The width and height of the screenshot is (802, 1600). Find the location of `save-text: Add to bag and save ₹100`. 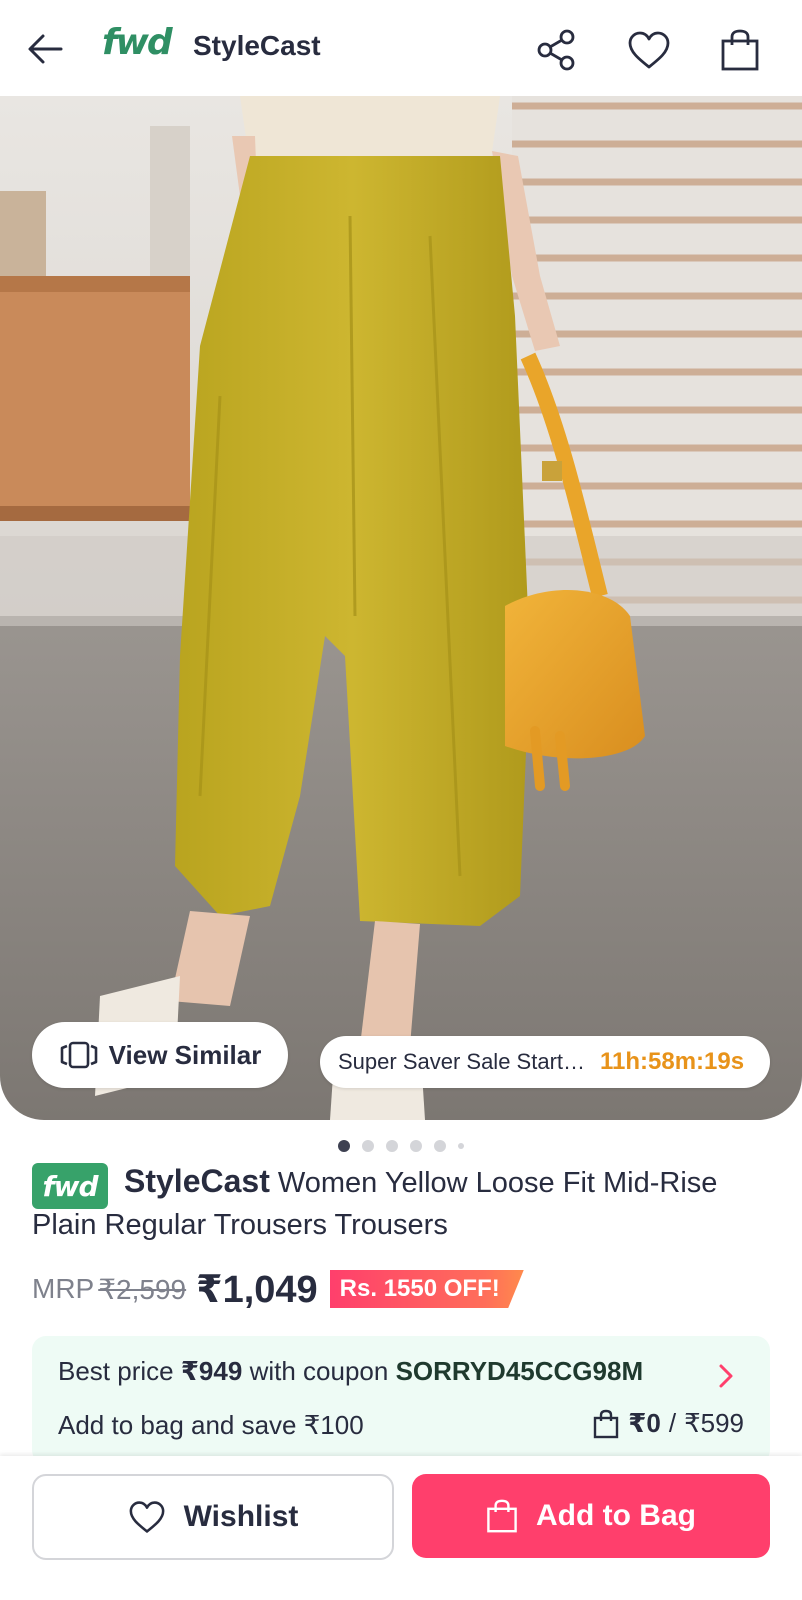

save-text: Add to bag and save ₹100 is located at coordinates (211, 1425).